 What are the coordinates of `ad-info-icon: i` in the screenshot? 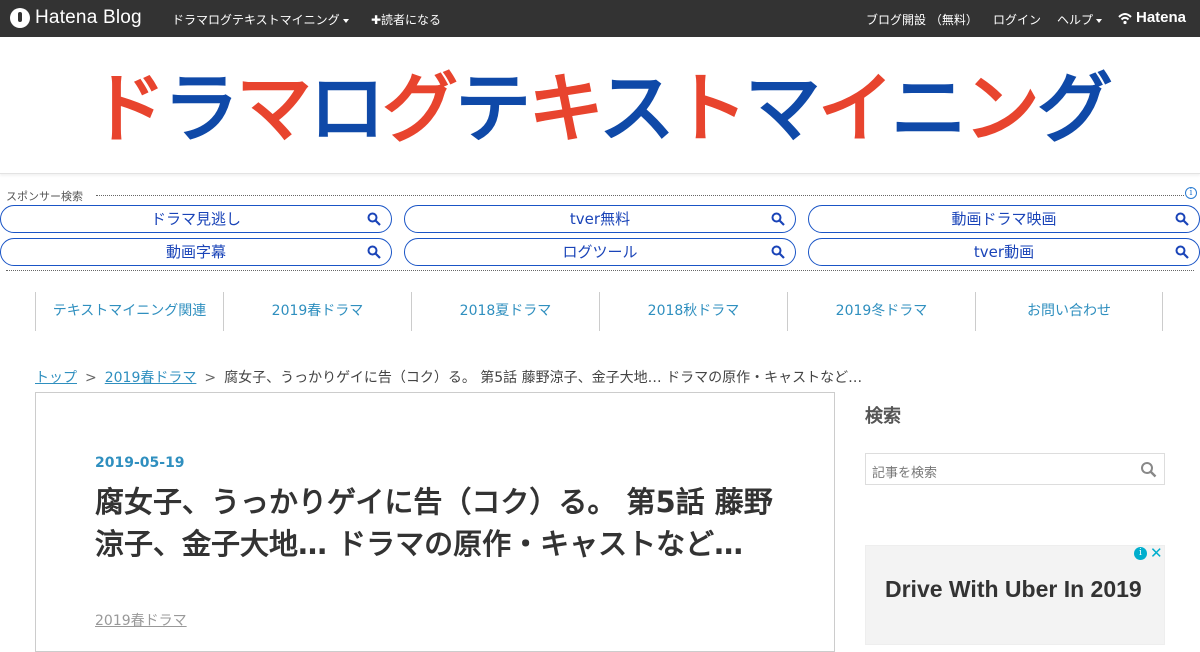 It's located at (1140, 553).